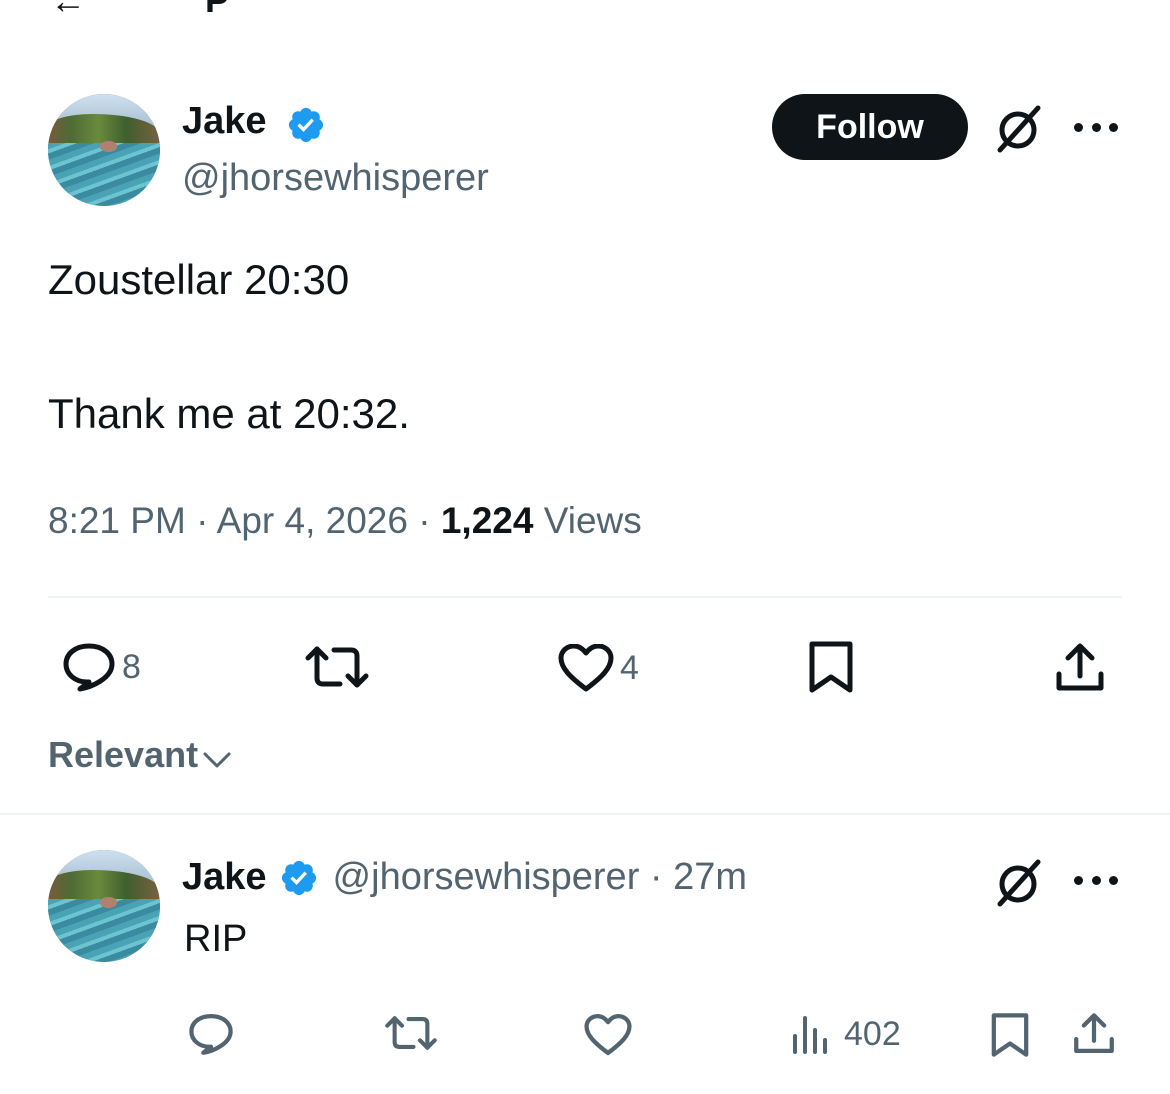 The height and width of the screenshot is (1094, 1170). I want to click on reply-views-count: 402, so click(872, 1033).